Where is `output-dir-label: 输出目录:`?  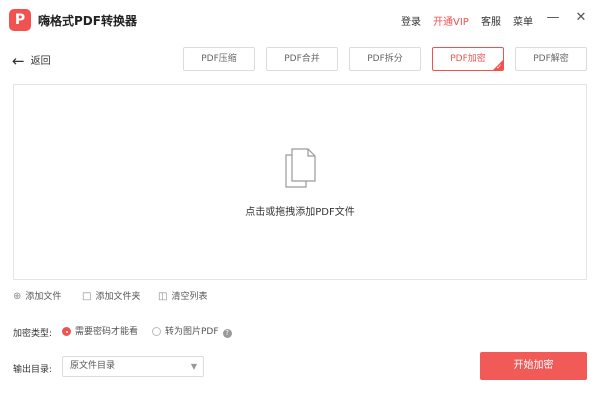
output-dir-label: 输出目录: is located at coordinates (33, 370).